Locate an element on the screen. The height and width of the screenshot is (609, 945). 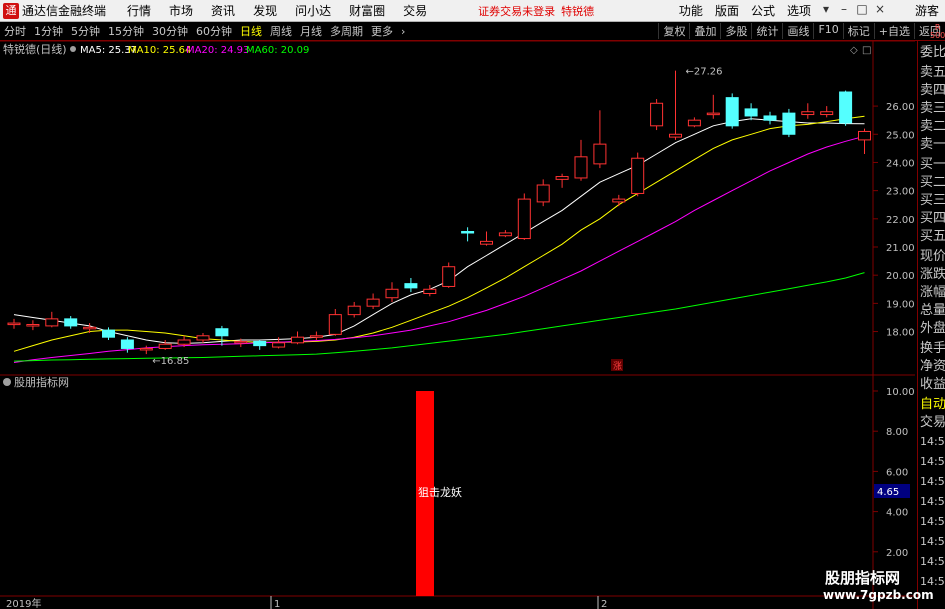
period-5min: 5分钟 is located at coordinates (85, 31).